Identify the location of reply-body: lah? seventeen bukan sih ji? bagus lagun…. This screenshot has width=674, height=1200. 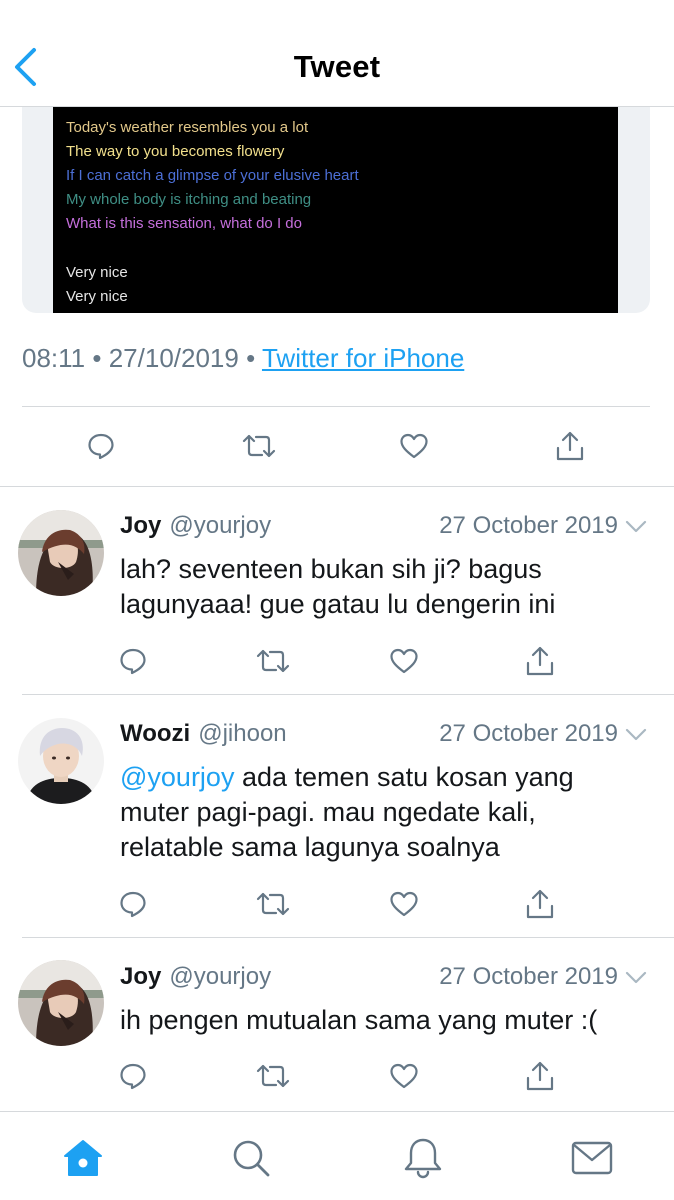
(338, 586).